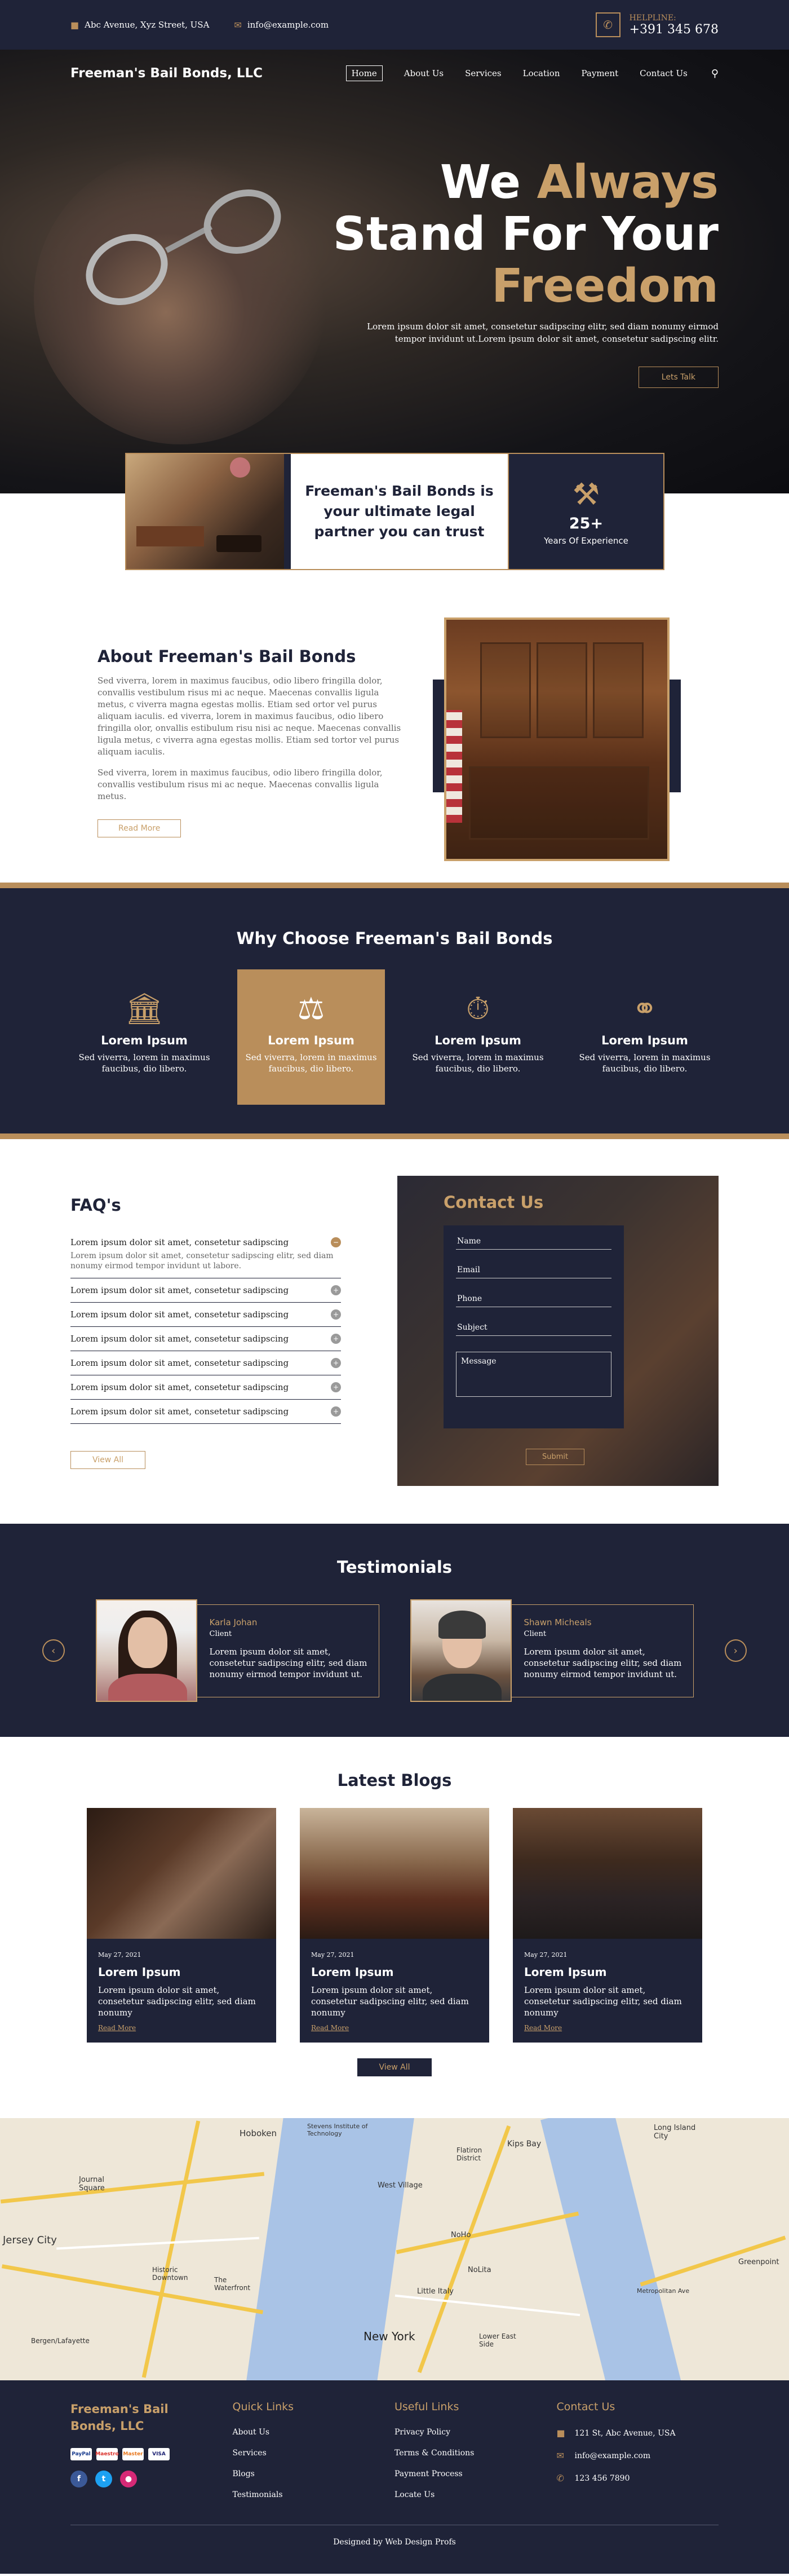 The width and height of the screenshot is (789, 2576). Describe the element at coordinates (735, 1650) in the screenshot. I see `chevron-right-icon: ›` at that location.